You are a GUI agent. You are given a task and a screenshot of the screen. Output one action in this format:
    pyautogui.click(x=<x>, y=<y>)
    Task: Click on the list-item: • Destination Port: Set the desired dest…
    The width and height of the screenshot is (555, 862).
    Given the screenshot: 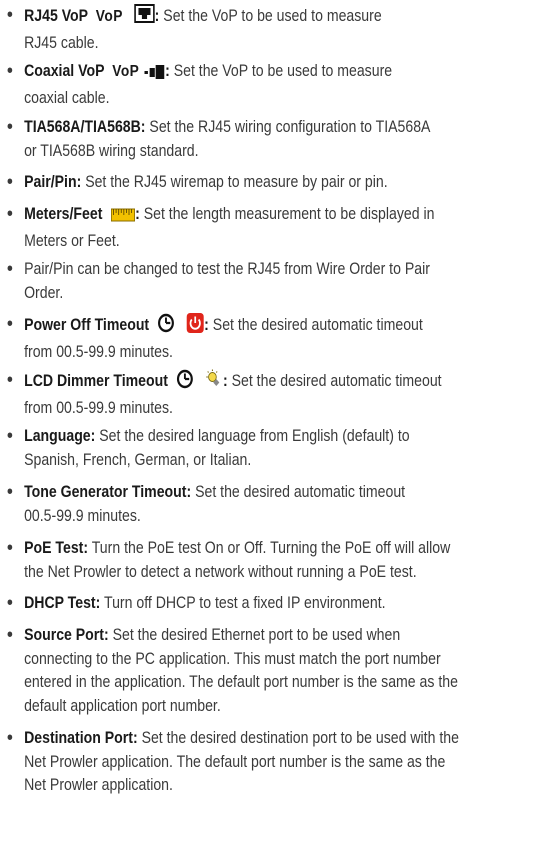 What is the action you would take?
    pyautogui.click(x=232, y=760)
    